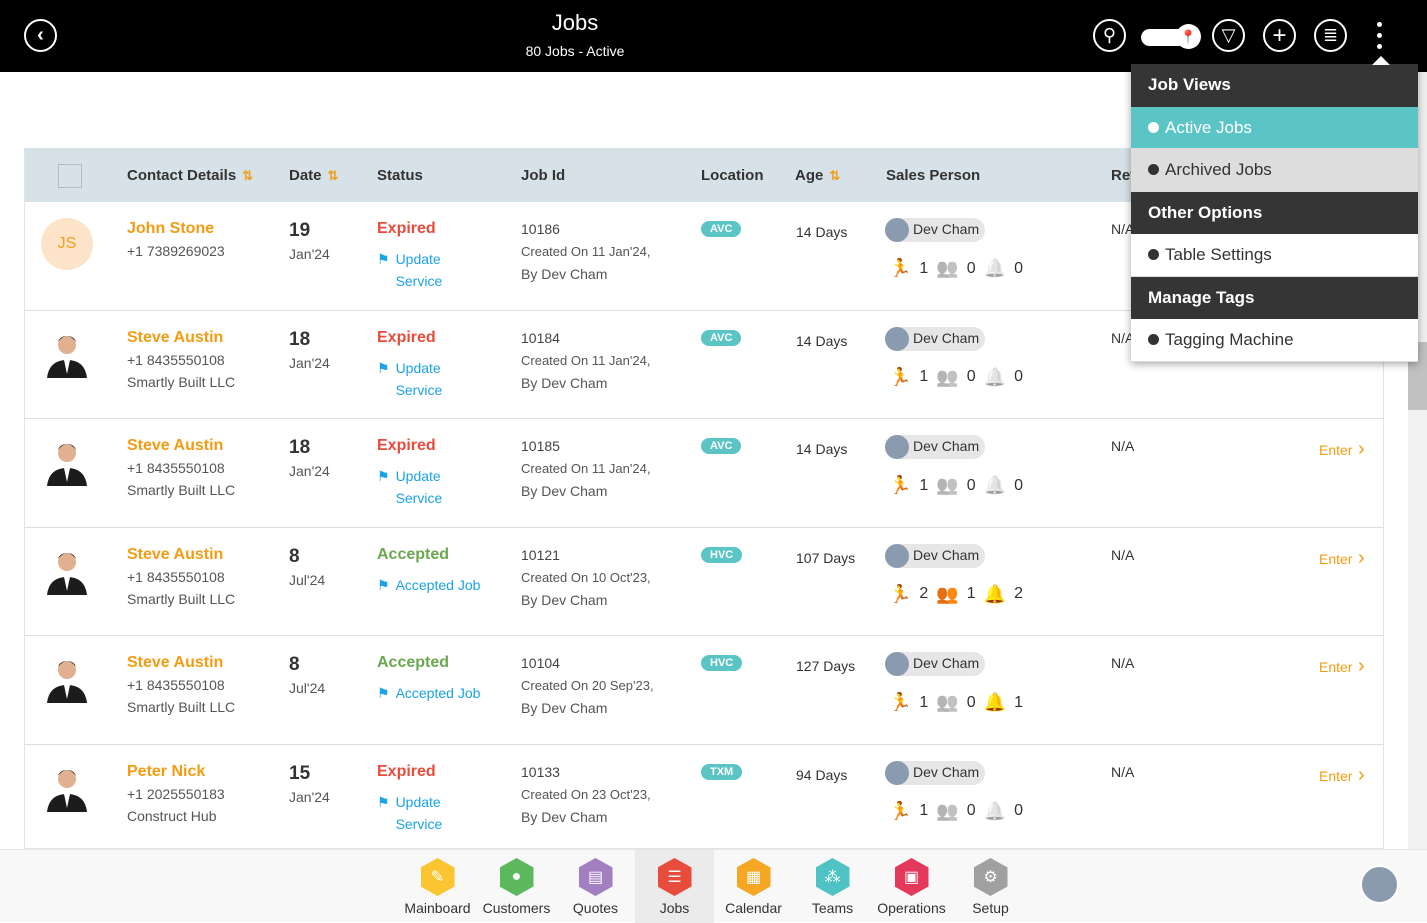 This screenshot has height=923, width=1427. Describe the element at coordinates (166, 772) in the screenshot. I see `contact-name: Peter Nick` at that location.